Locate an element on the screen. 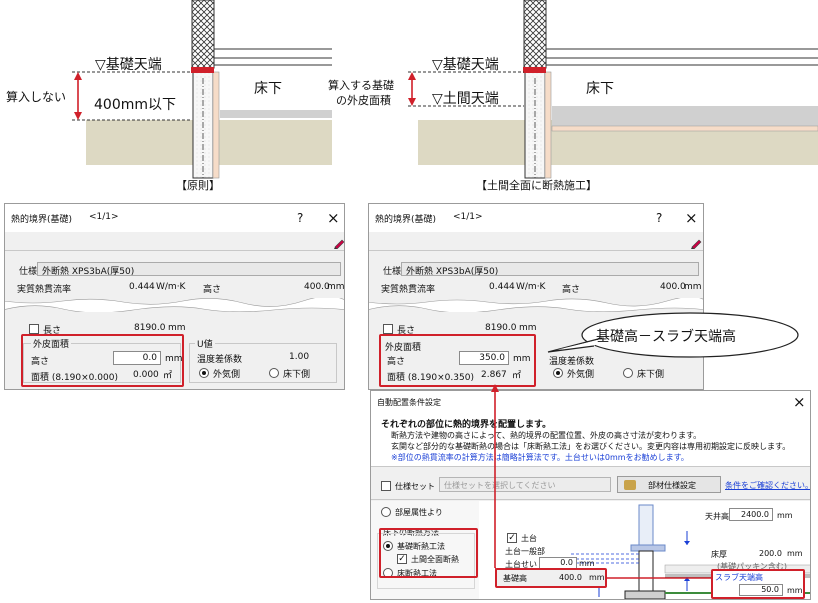 The image size is (818, 603). description-heading: それぞれの部位に熱的境界を配置します。 is located at coordinates (466, 425).